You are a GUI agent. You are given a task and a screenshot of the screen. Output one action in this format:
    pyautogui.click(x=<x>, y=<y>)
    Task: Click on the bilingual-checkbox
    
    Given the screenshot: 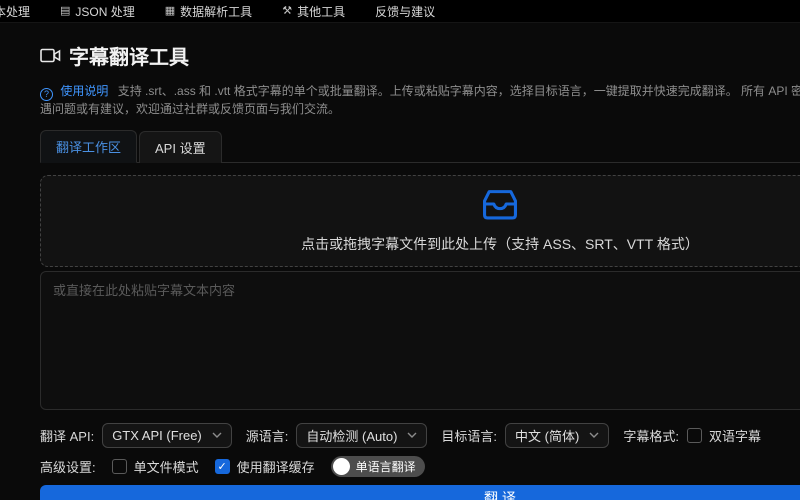 What is the action you would take?
    pyautogui.click(x=694, y=435)
    